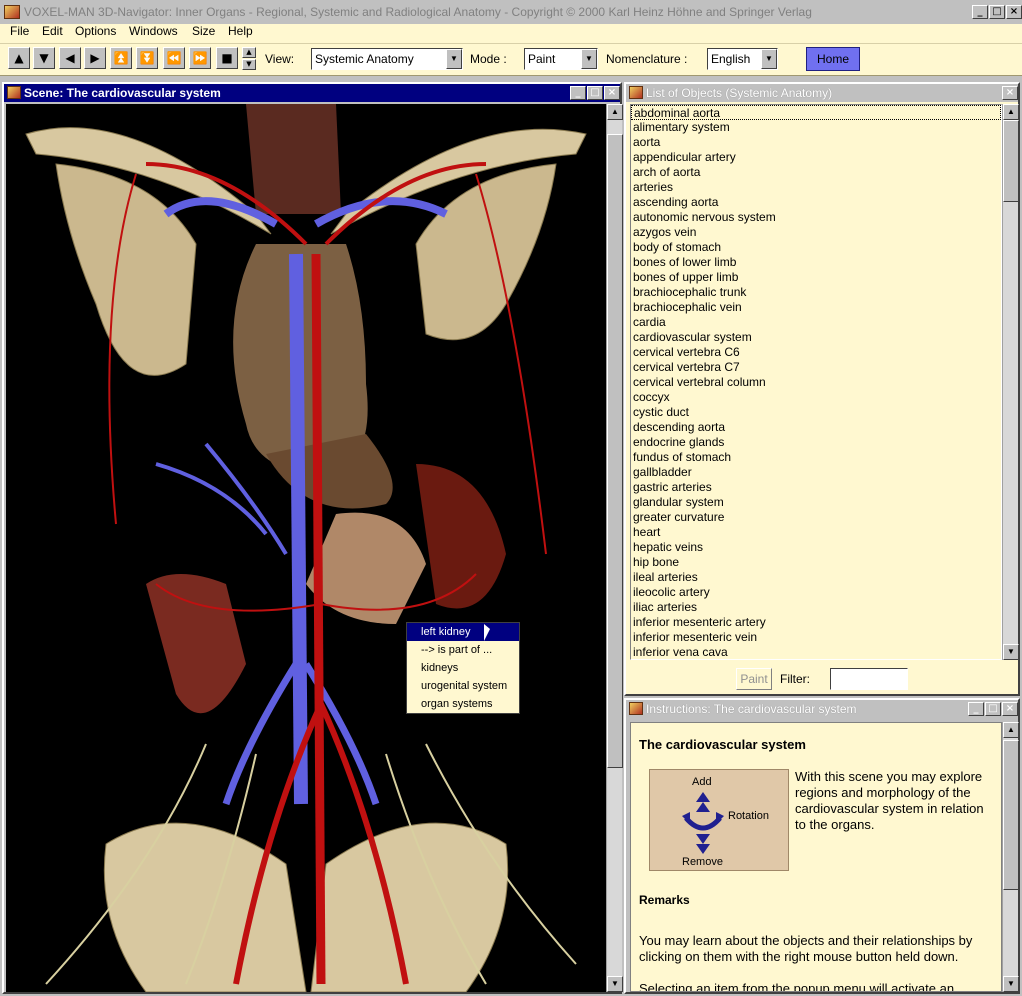 Image resolution: width=1022 pixels, height=996 pixels. Describe the element at coordinates (754, 679) in the screenshot. I see `paint-button: Paint` at that location.